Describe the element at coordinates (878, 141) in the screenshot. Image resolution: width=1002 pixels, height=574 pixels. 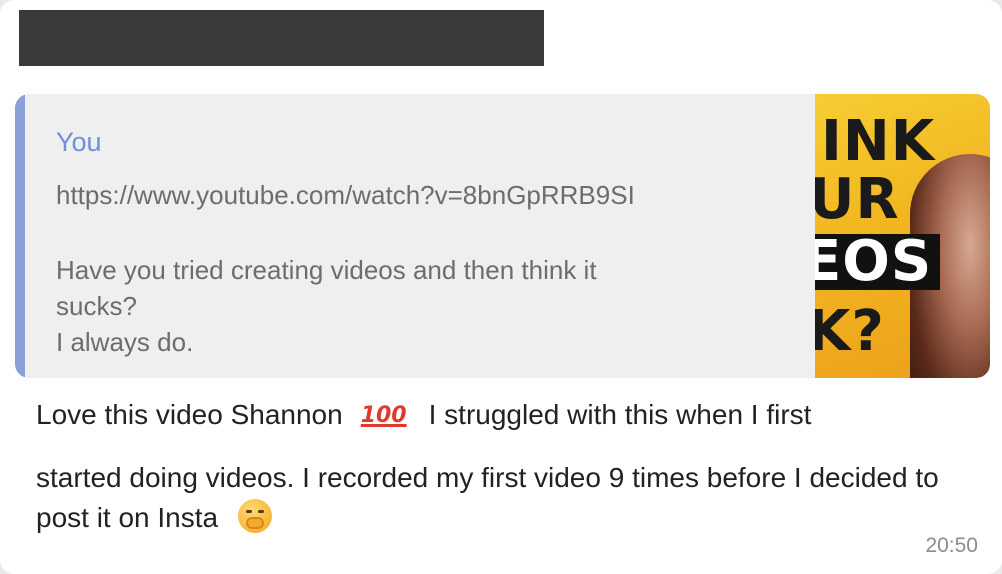
I see `thumbnail-text-line: INK` at that location.